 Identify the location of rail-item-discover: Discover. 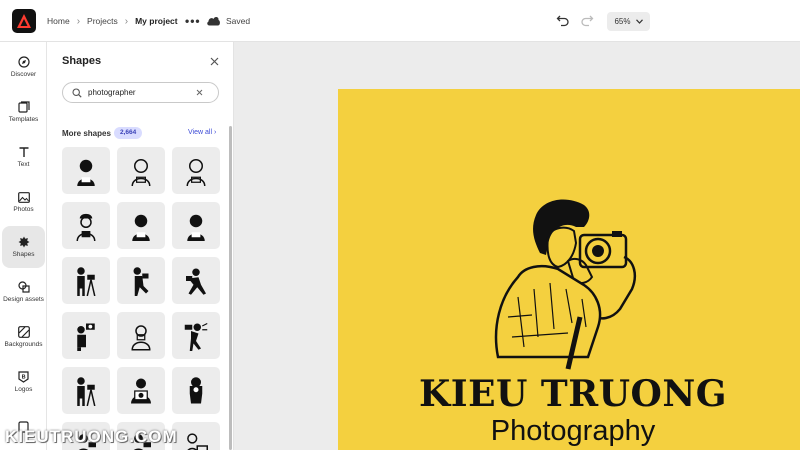
(23, 67).